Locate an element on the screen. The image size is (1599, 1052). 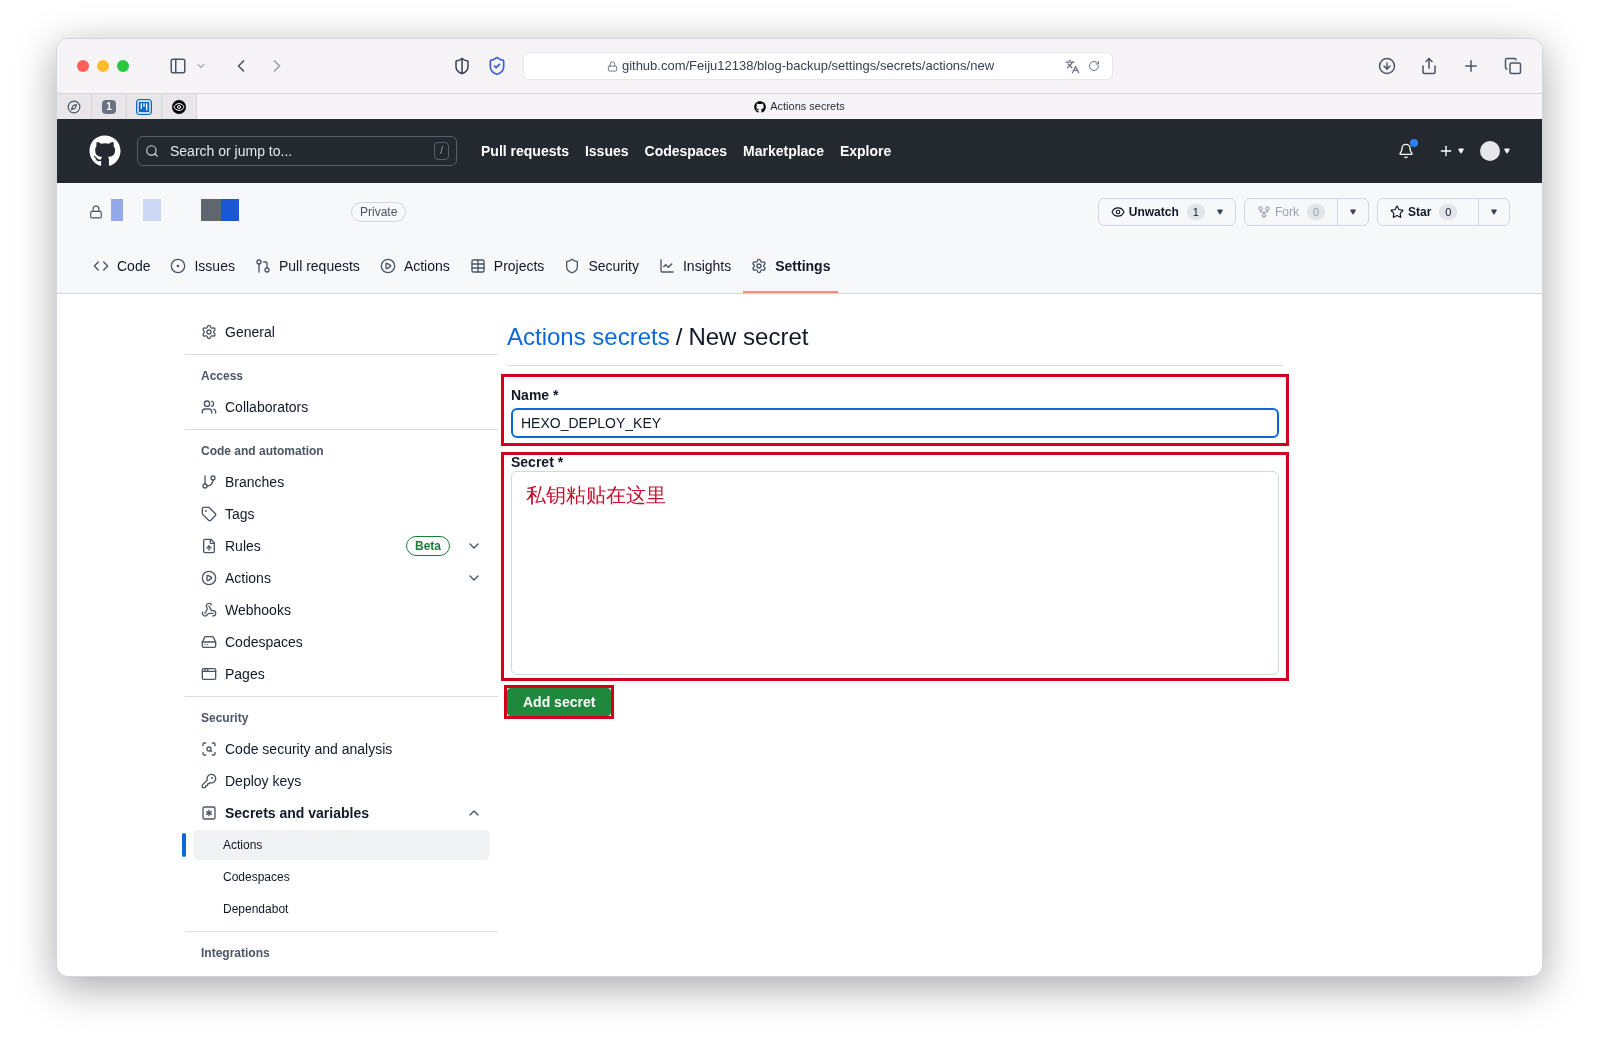
play-icon is located at coordinates (209, 578).